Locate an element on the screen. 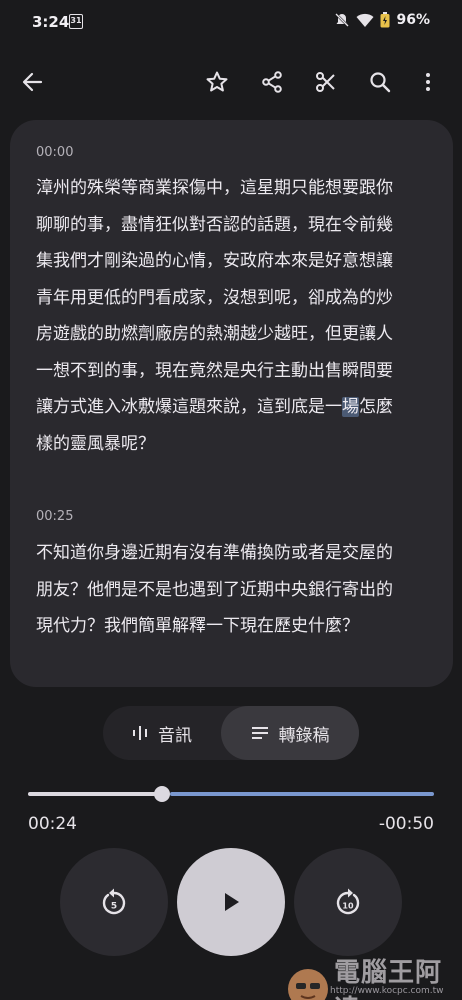 The image size is (462, 1000). transcript-line: 樣的靈風暴呢？ is located at coordinates (95, 443).